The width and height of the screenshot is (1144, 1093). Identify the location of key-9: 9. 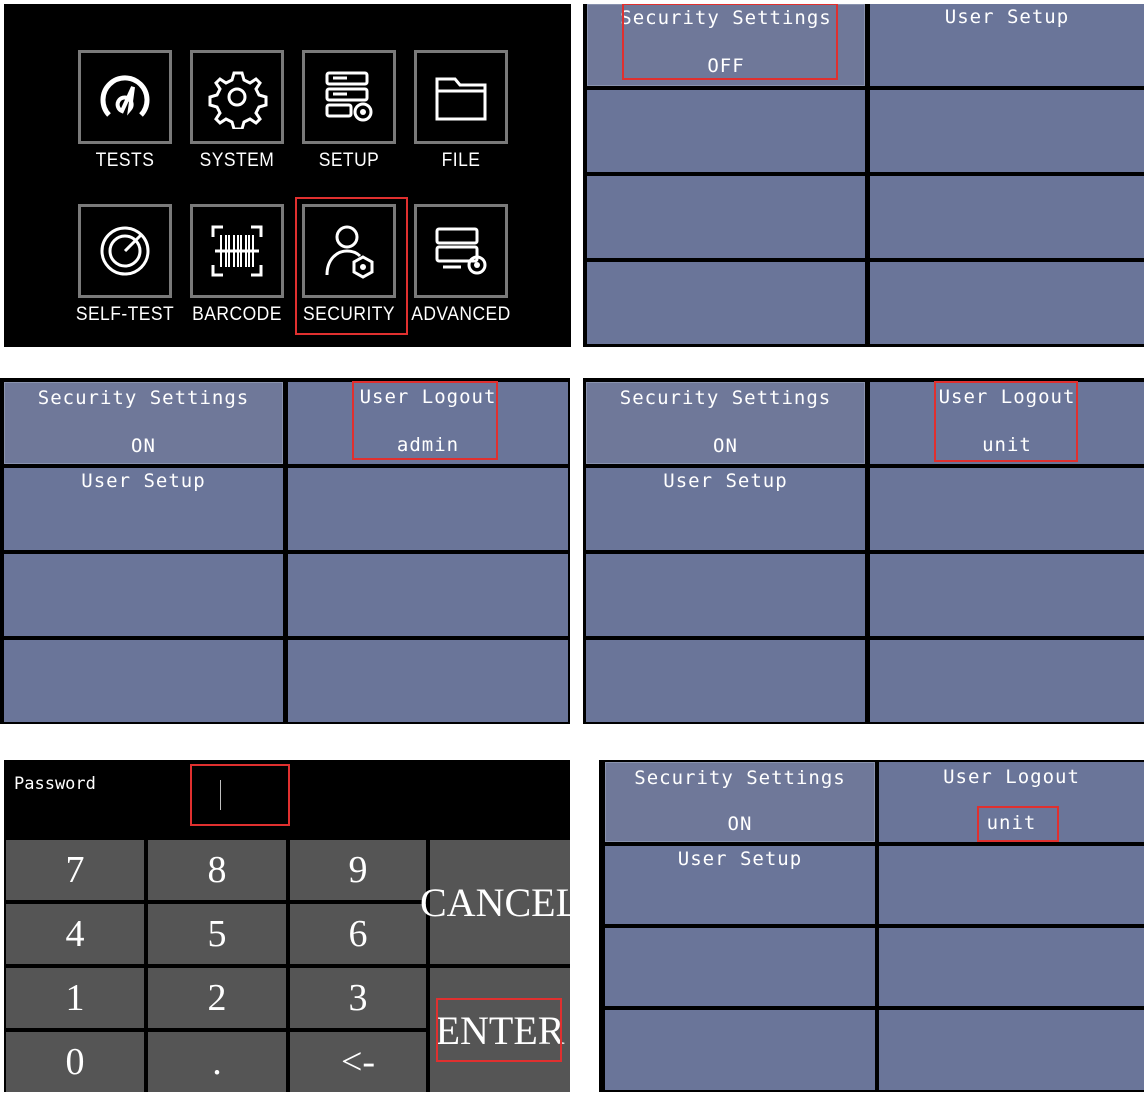
(358, 870).